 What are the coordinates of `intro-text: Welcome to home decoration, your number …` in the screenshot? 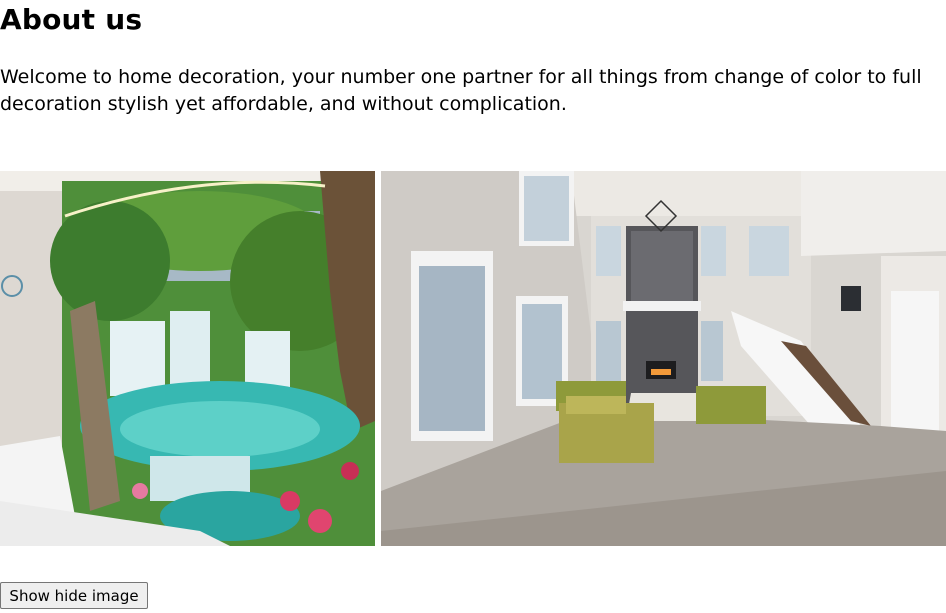 It's located at (461, 90).